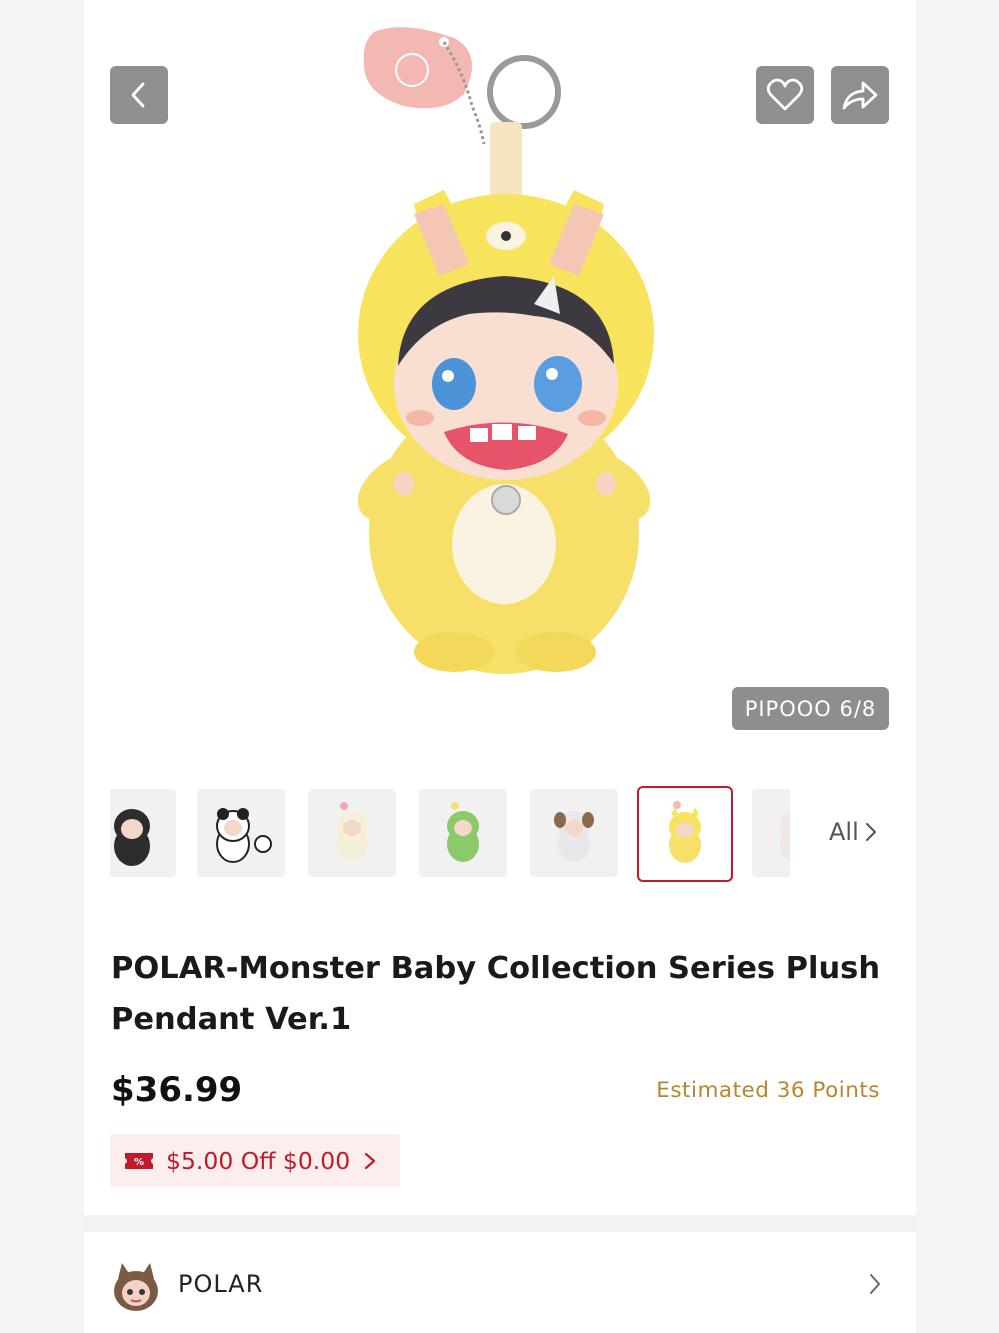  I want to click on heart-icon, so click(785, 94).